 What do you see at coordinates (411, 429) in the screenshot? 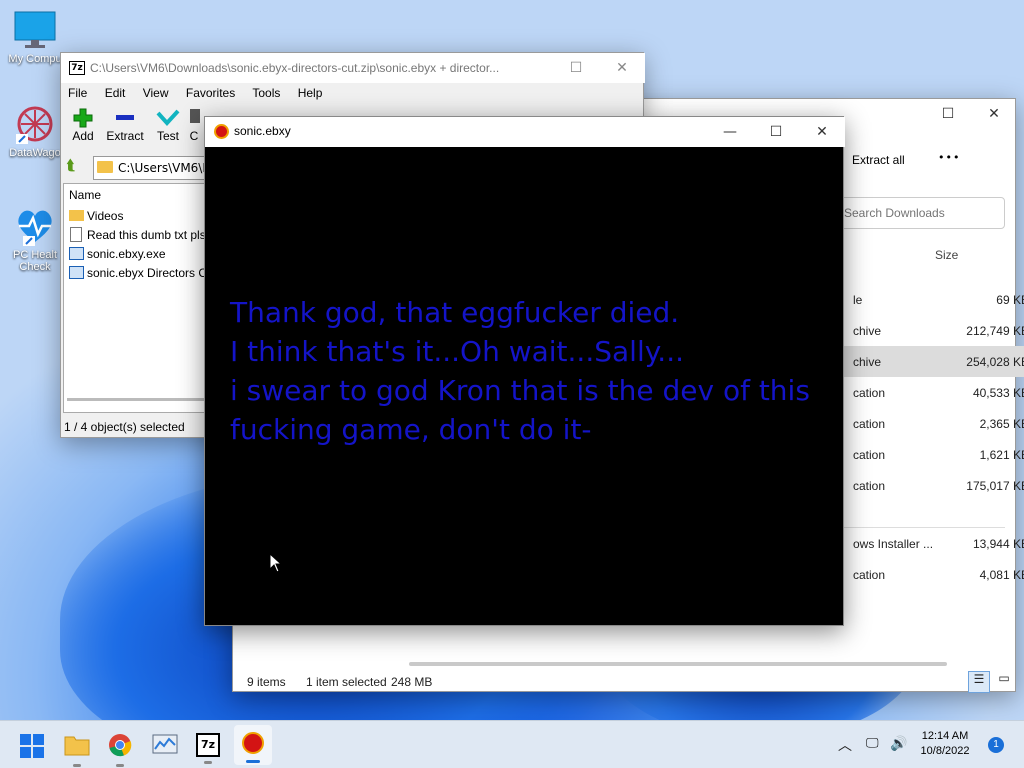
I see `dialogue-line: fucking game, don't do it-` at bounding box center [411, 429].